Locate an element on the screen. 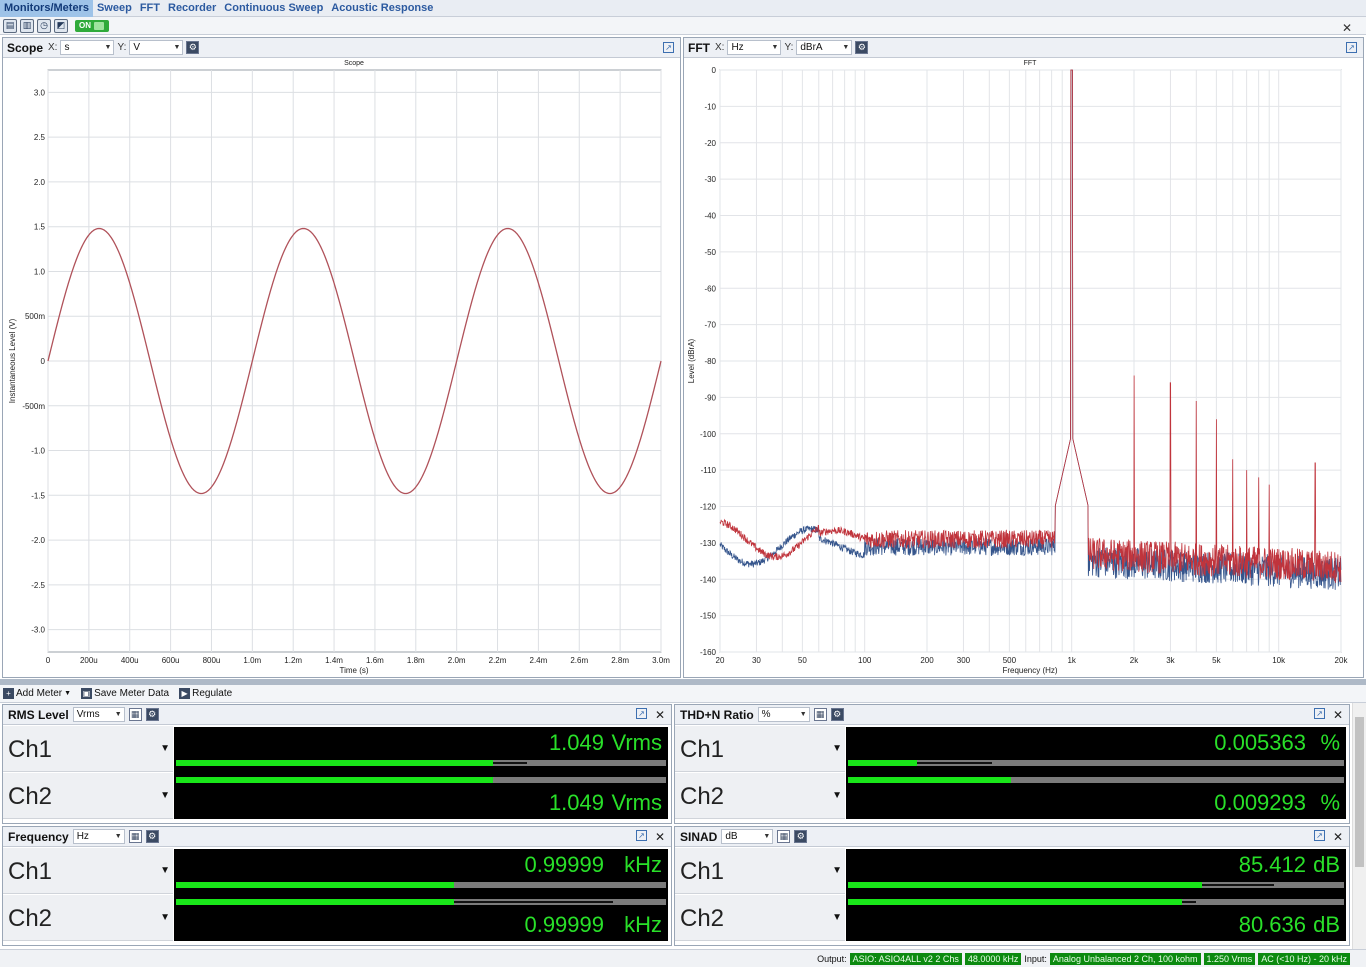  scope-y-tick-label: -1.0 is located at coordinates (38, 451).